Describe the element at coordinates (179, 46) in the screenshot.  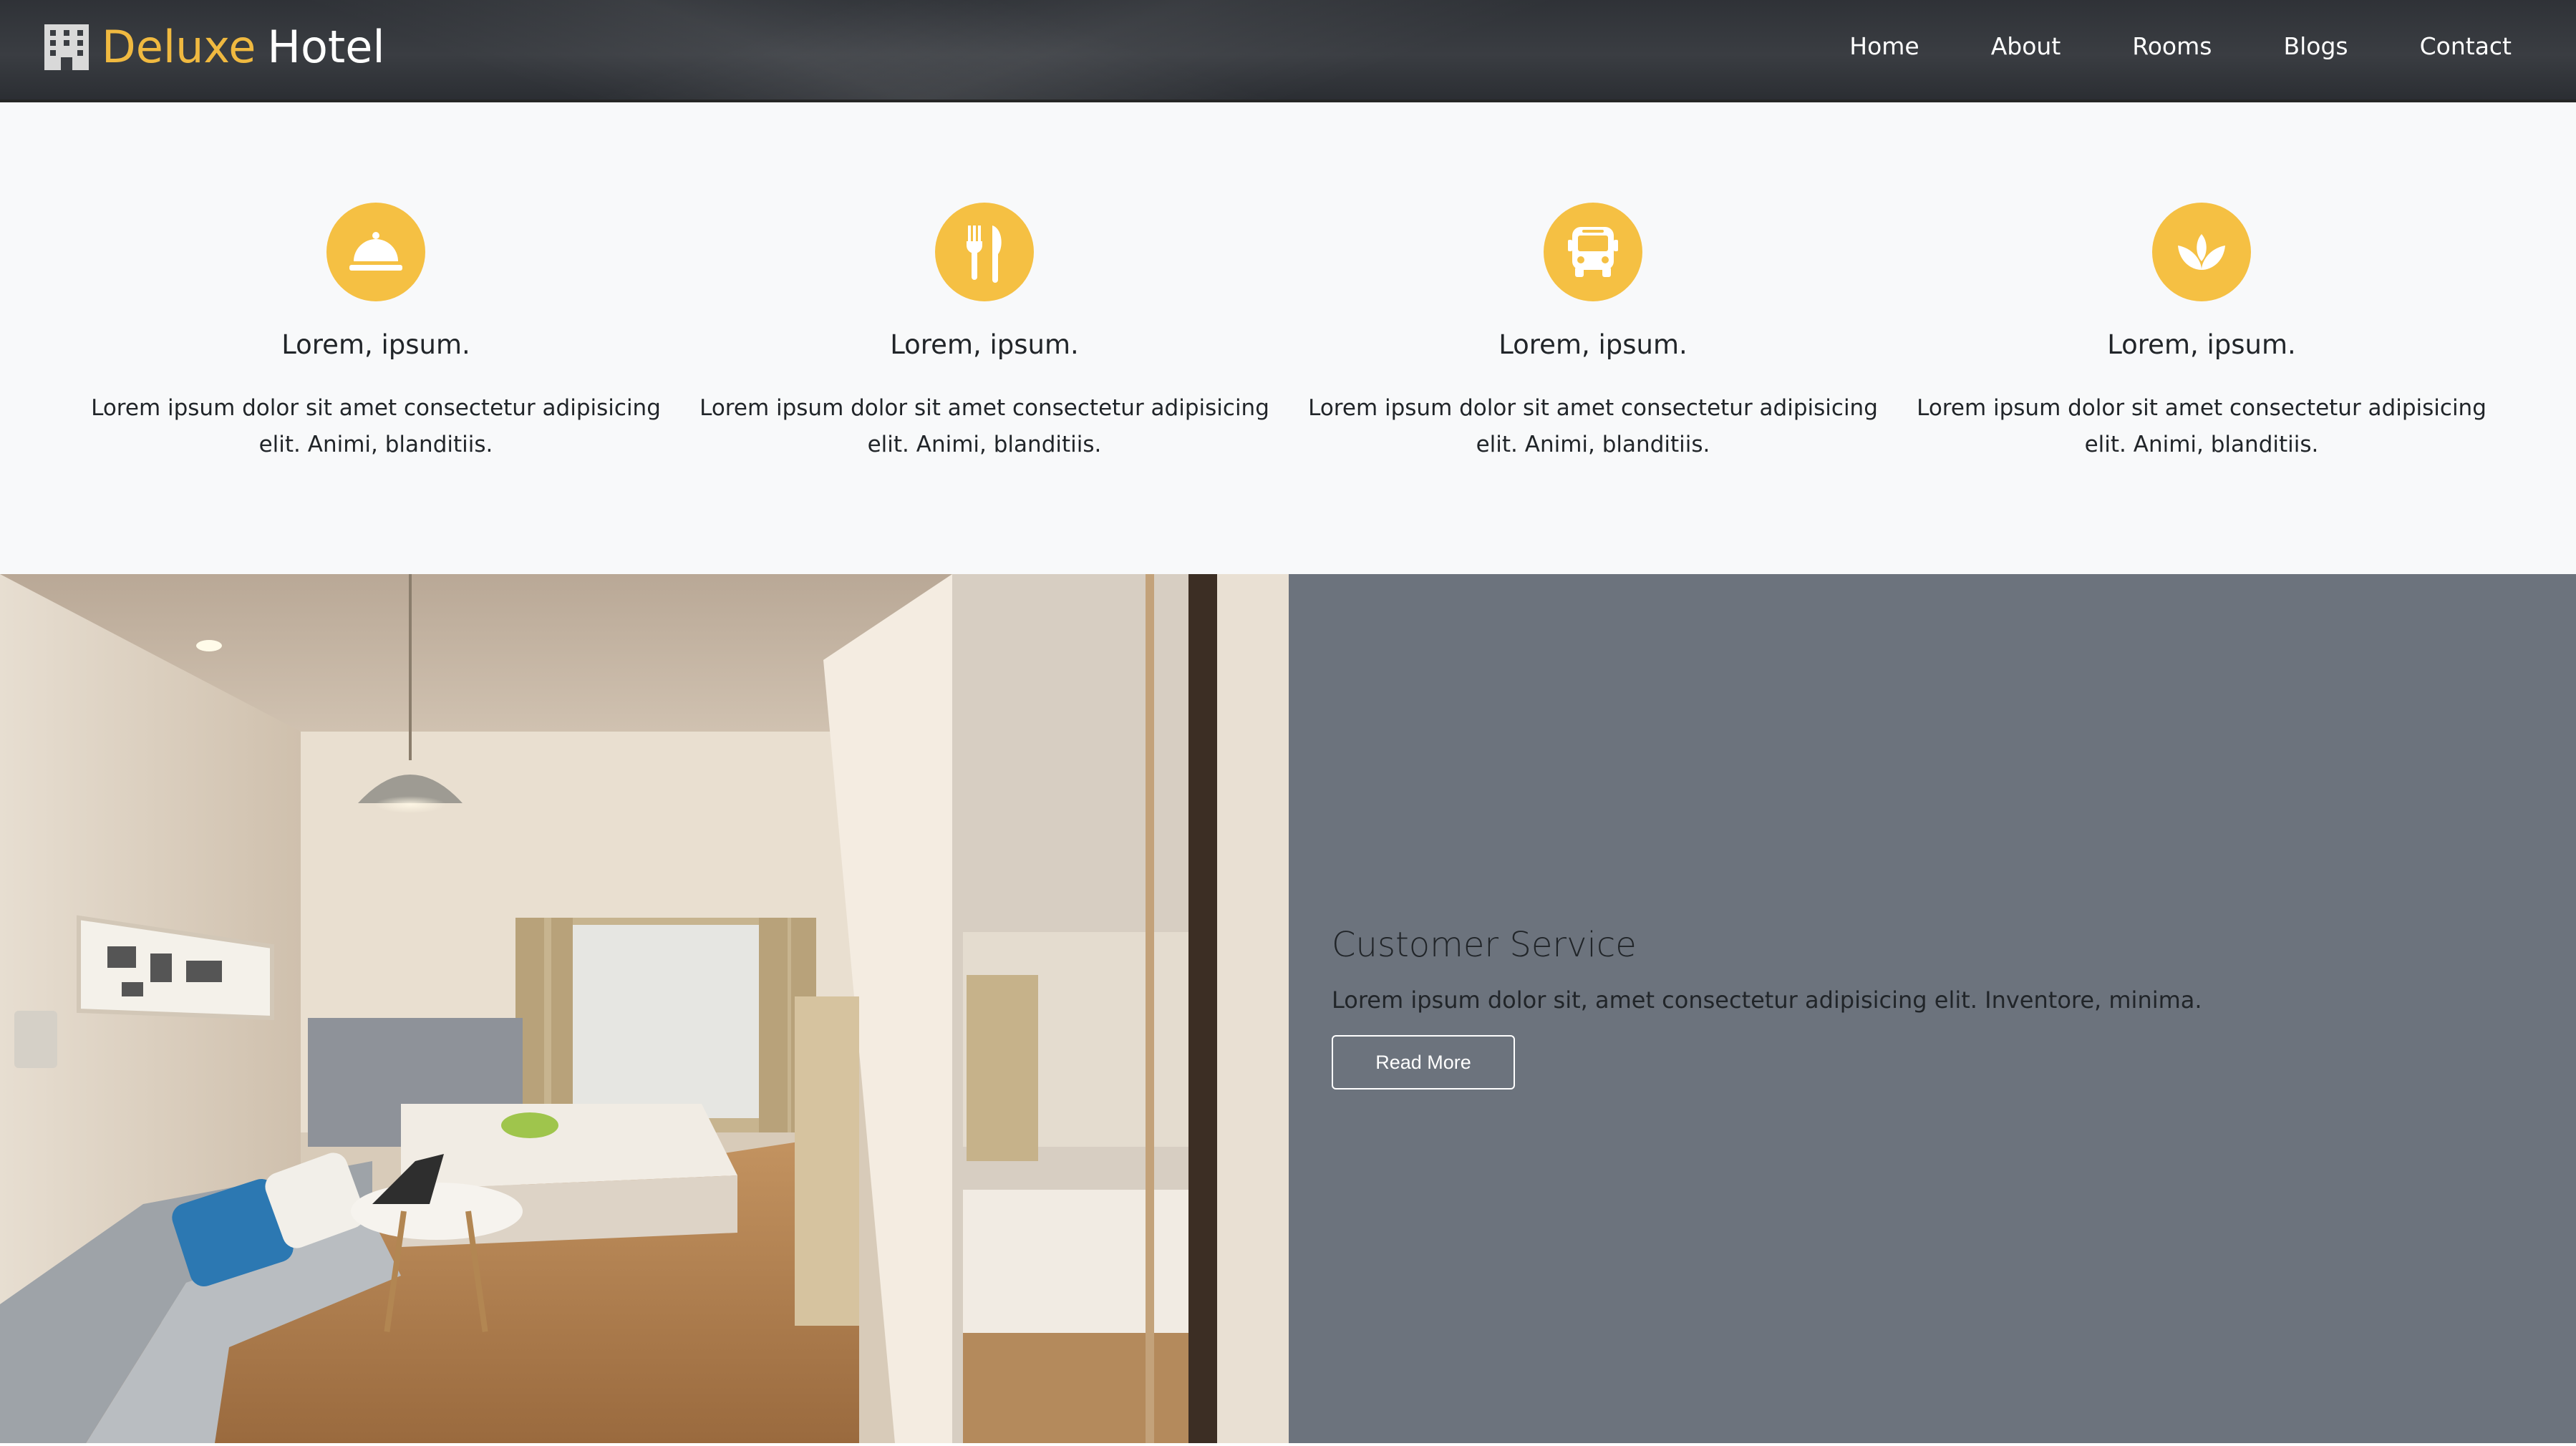
I see `brand-name-deluxe: Deluxe` at that location.